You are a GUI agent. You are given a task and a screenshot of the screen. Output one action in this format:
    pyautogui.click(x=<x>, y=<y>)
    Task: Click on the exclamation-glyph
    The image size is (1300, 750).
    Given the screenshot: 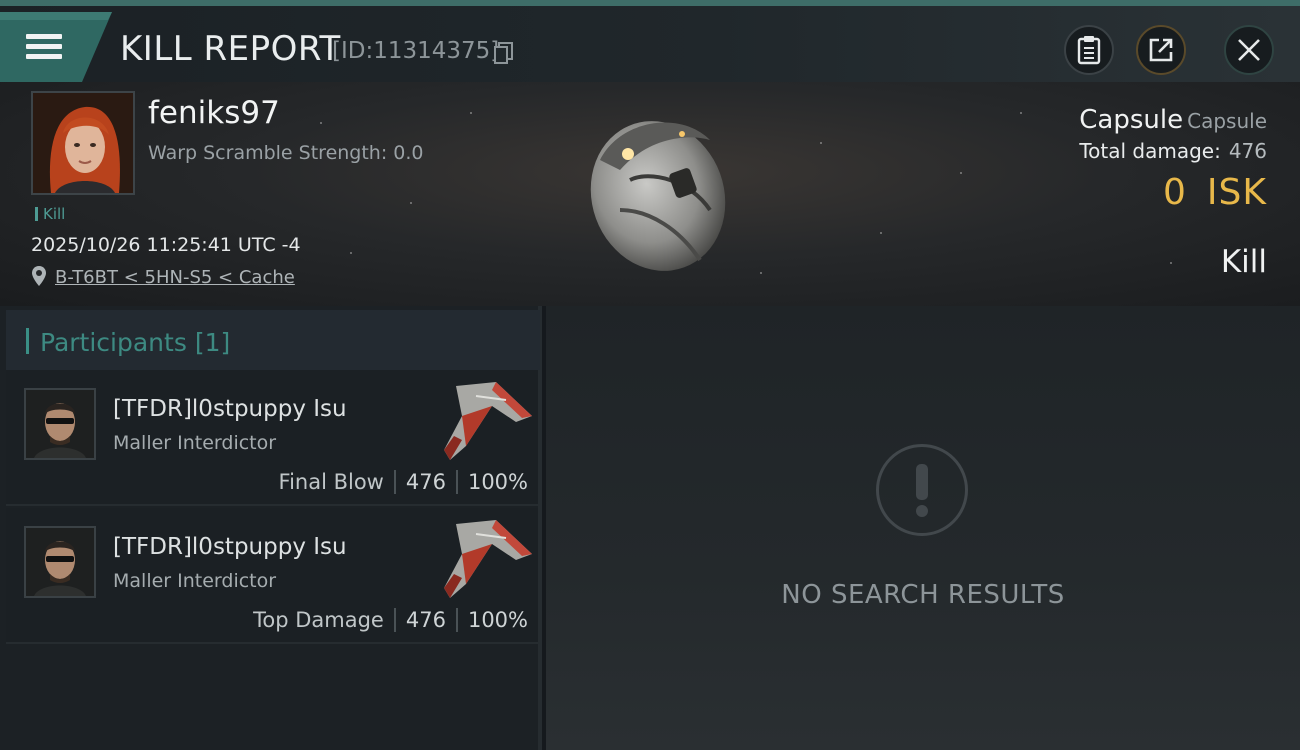 What is the action you would take?
    pyautogui.click(x=922, y=490)
    